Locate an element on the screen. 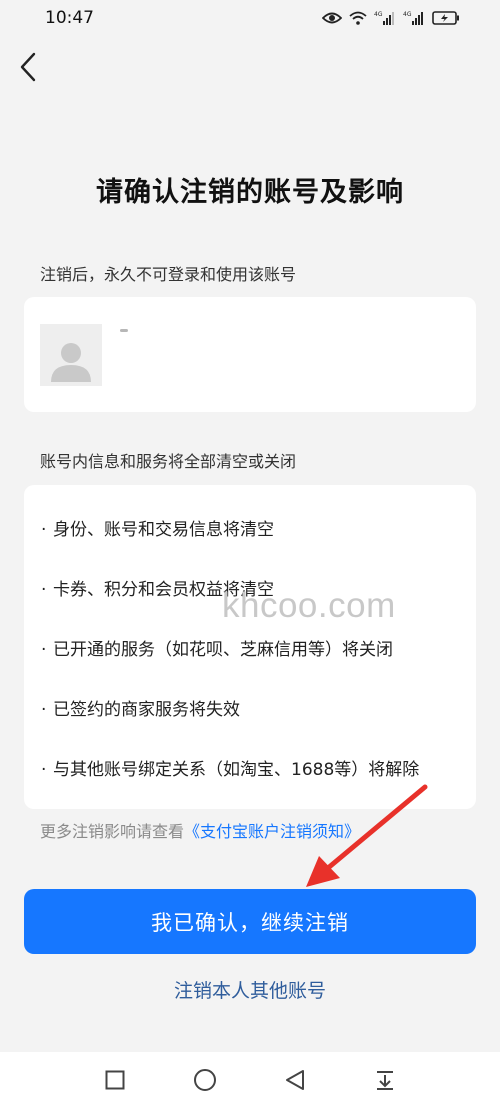  watermark: khcoo.com is located at coordinates (309, 605).